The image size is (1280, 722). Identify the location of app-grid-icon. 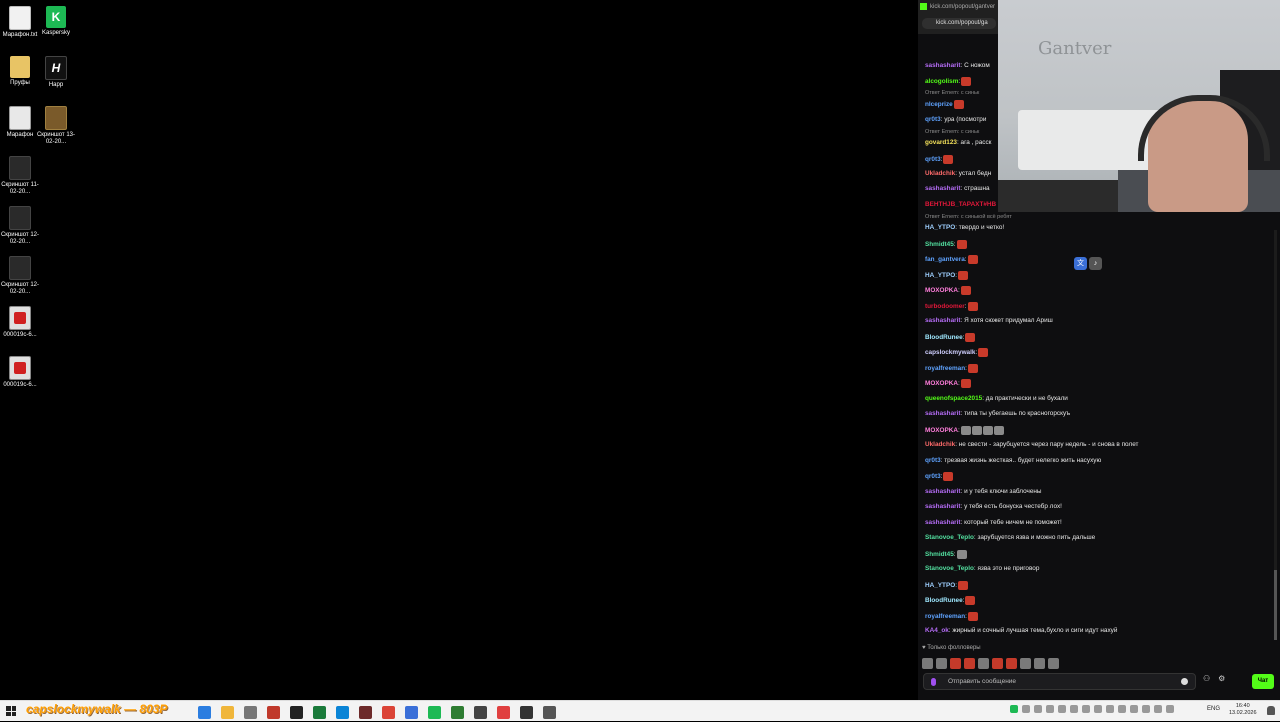
(457, 713).